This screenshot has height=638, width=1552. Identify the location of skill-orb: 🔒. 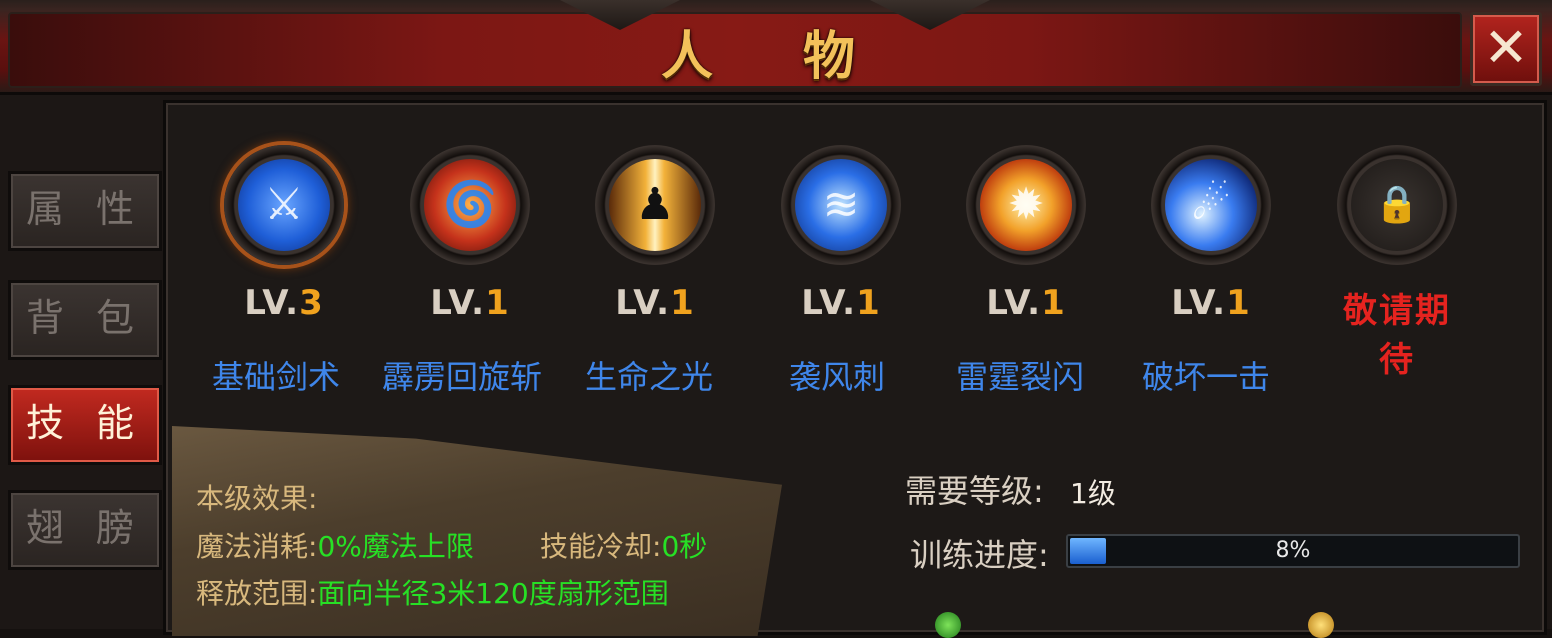
(1397, 205).